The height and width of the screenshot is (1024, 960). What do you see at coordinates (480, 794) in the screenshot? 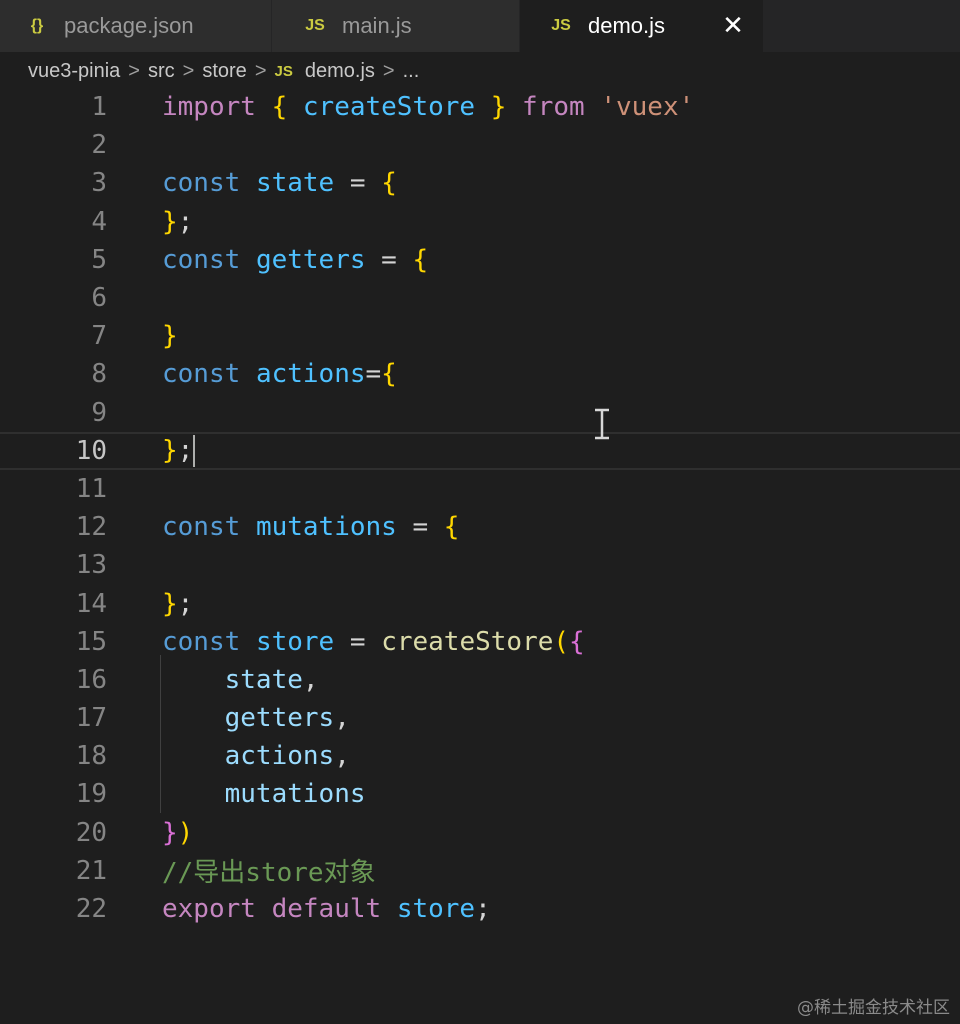
I see `code-line: 19 mutations` at bounding box center [480, 794].